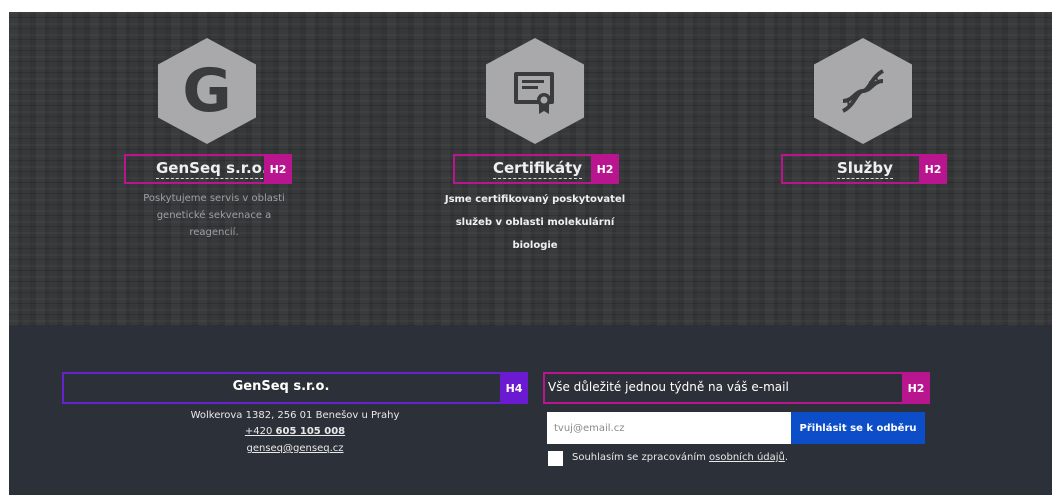 The height and width of the screenshot is (495, 1052). Describe the element at coordinates (669, 428) in the screenshot. I see `newsletter-email-input` at that location.